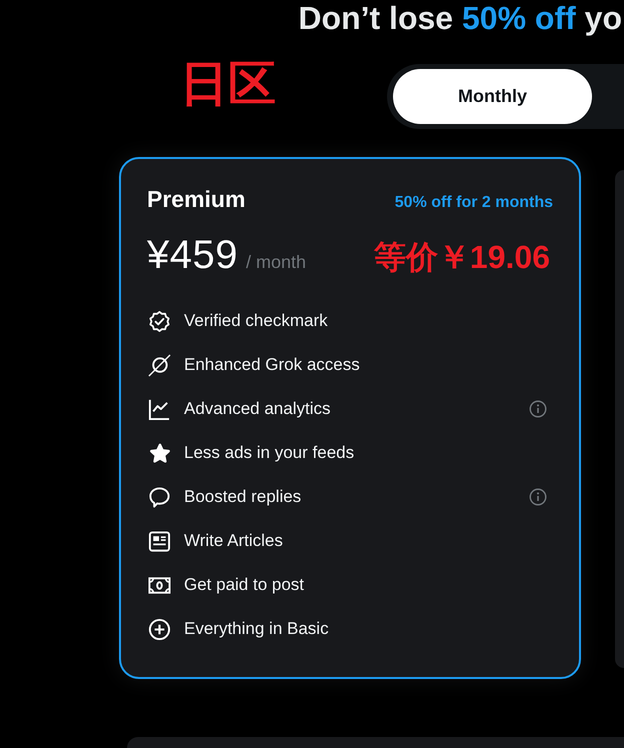 The height and width of the screenshot is (748, 624). I want to click on star-icon, so click(159, 453).